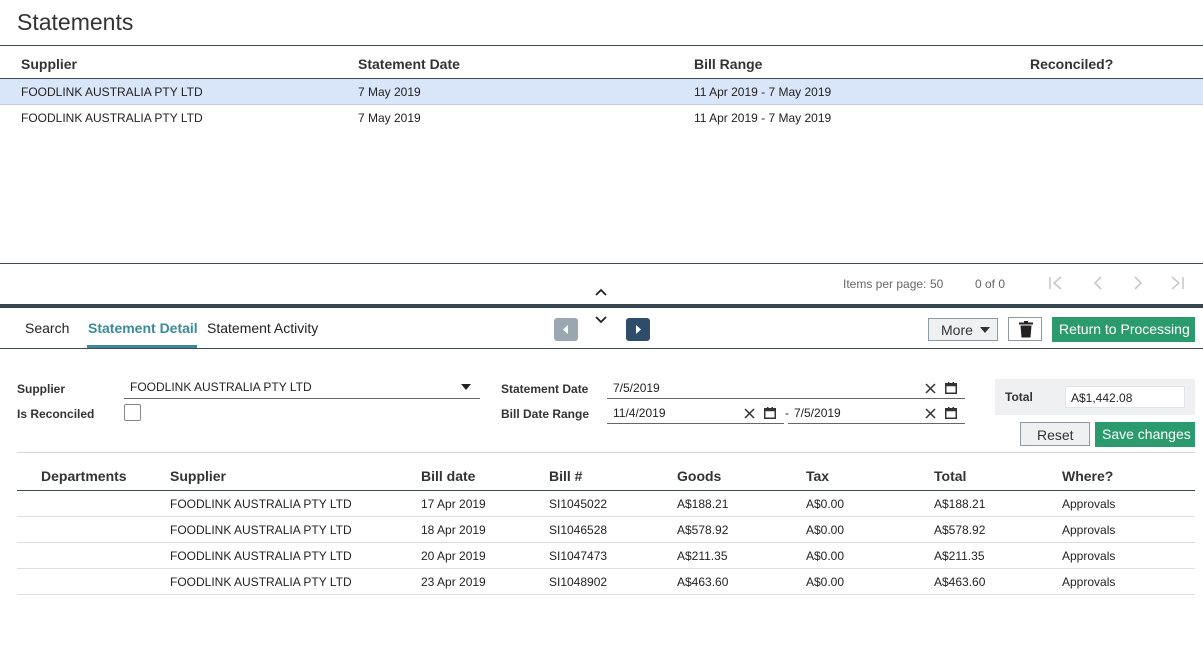 The image size is (1203, 666). What do you see at coordinates (75, 22) in the screenshot?
I see `page-title: Statements` at bounding box center [75, 22].